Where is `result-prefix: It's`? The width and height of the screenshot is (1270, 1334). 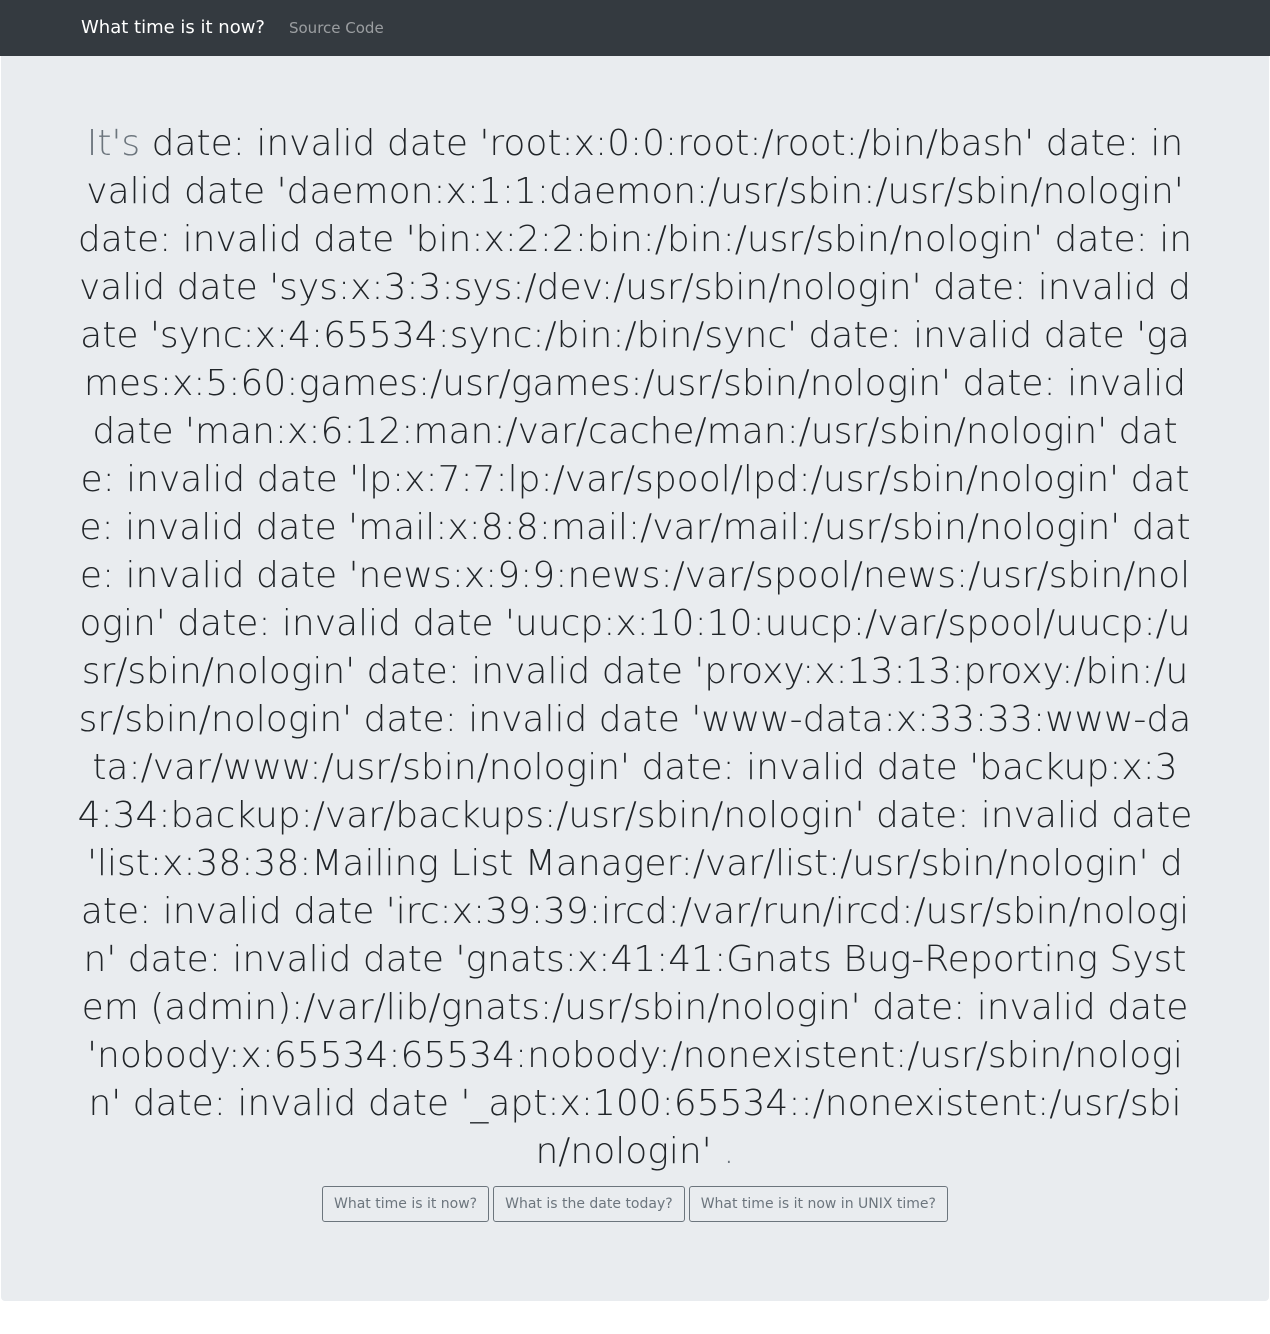
result-prefix: It's is located at coordinates (113, 143).